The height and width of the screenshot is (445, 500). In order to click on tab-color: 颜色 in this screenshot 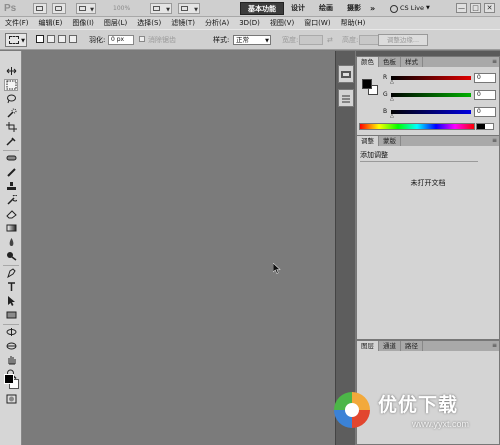, I will do `click(368, 62)`.